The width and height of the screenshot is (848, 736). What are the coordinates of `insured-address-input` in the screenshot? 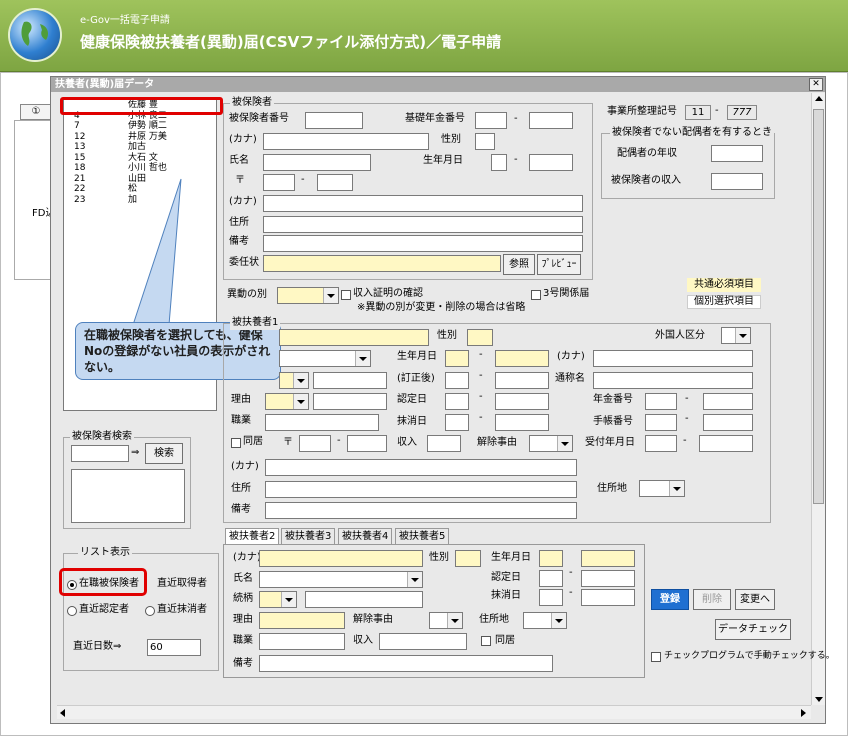 It's located at (423, 224).